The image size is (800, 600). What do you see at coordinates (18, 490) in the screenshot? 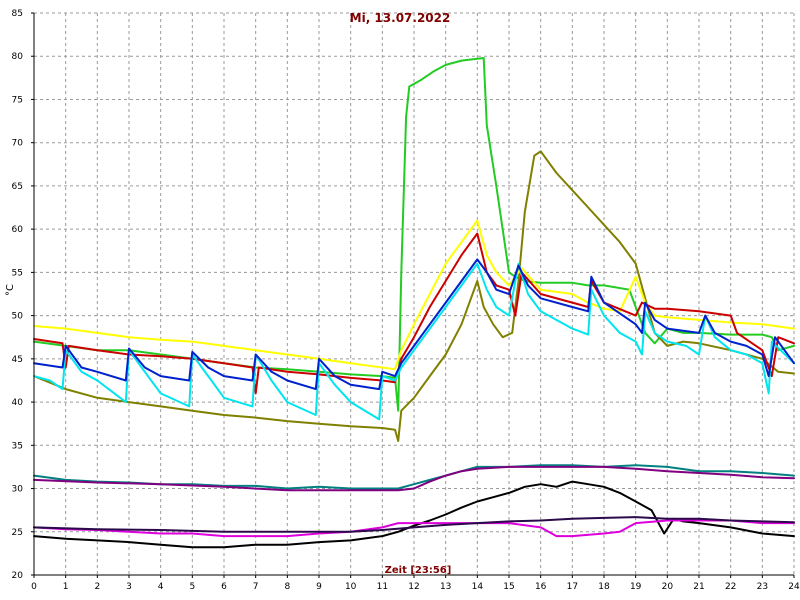
I see `y-tick-label: 30` at bounding box center [18, 490].